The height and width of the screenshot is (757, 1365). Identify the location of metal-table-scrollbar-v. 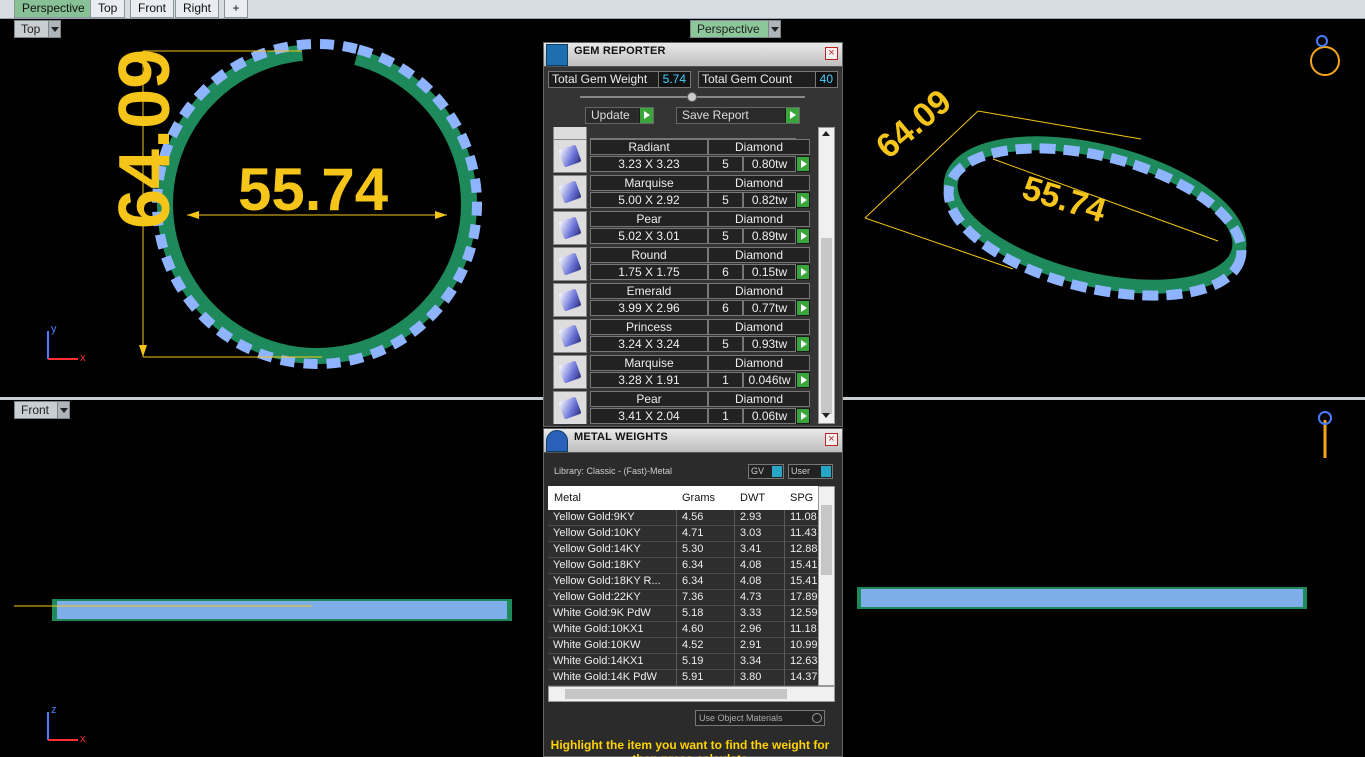
(826, 586).